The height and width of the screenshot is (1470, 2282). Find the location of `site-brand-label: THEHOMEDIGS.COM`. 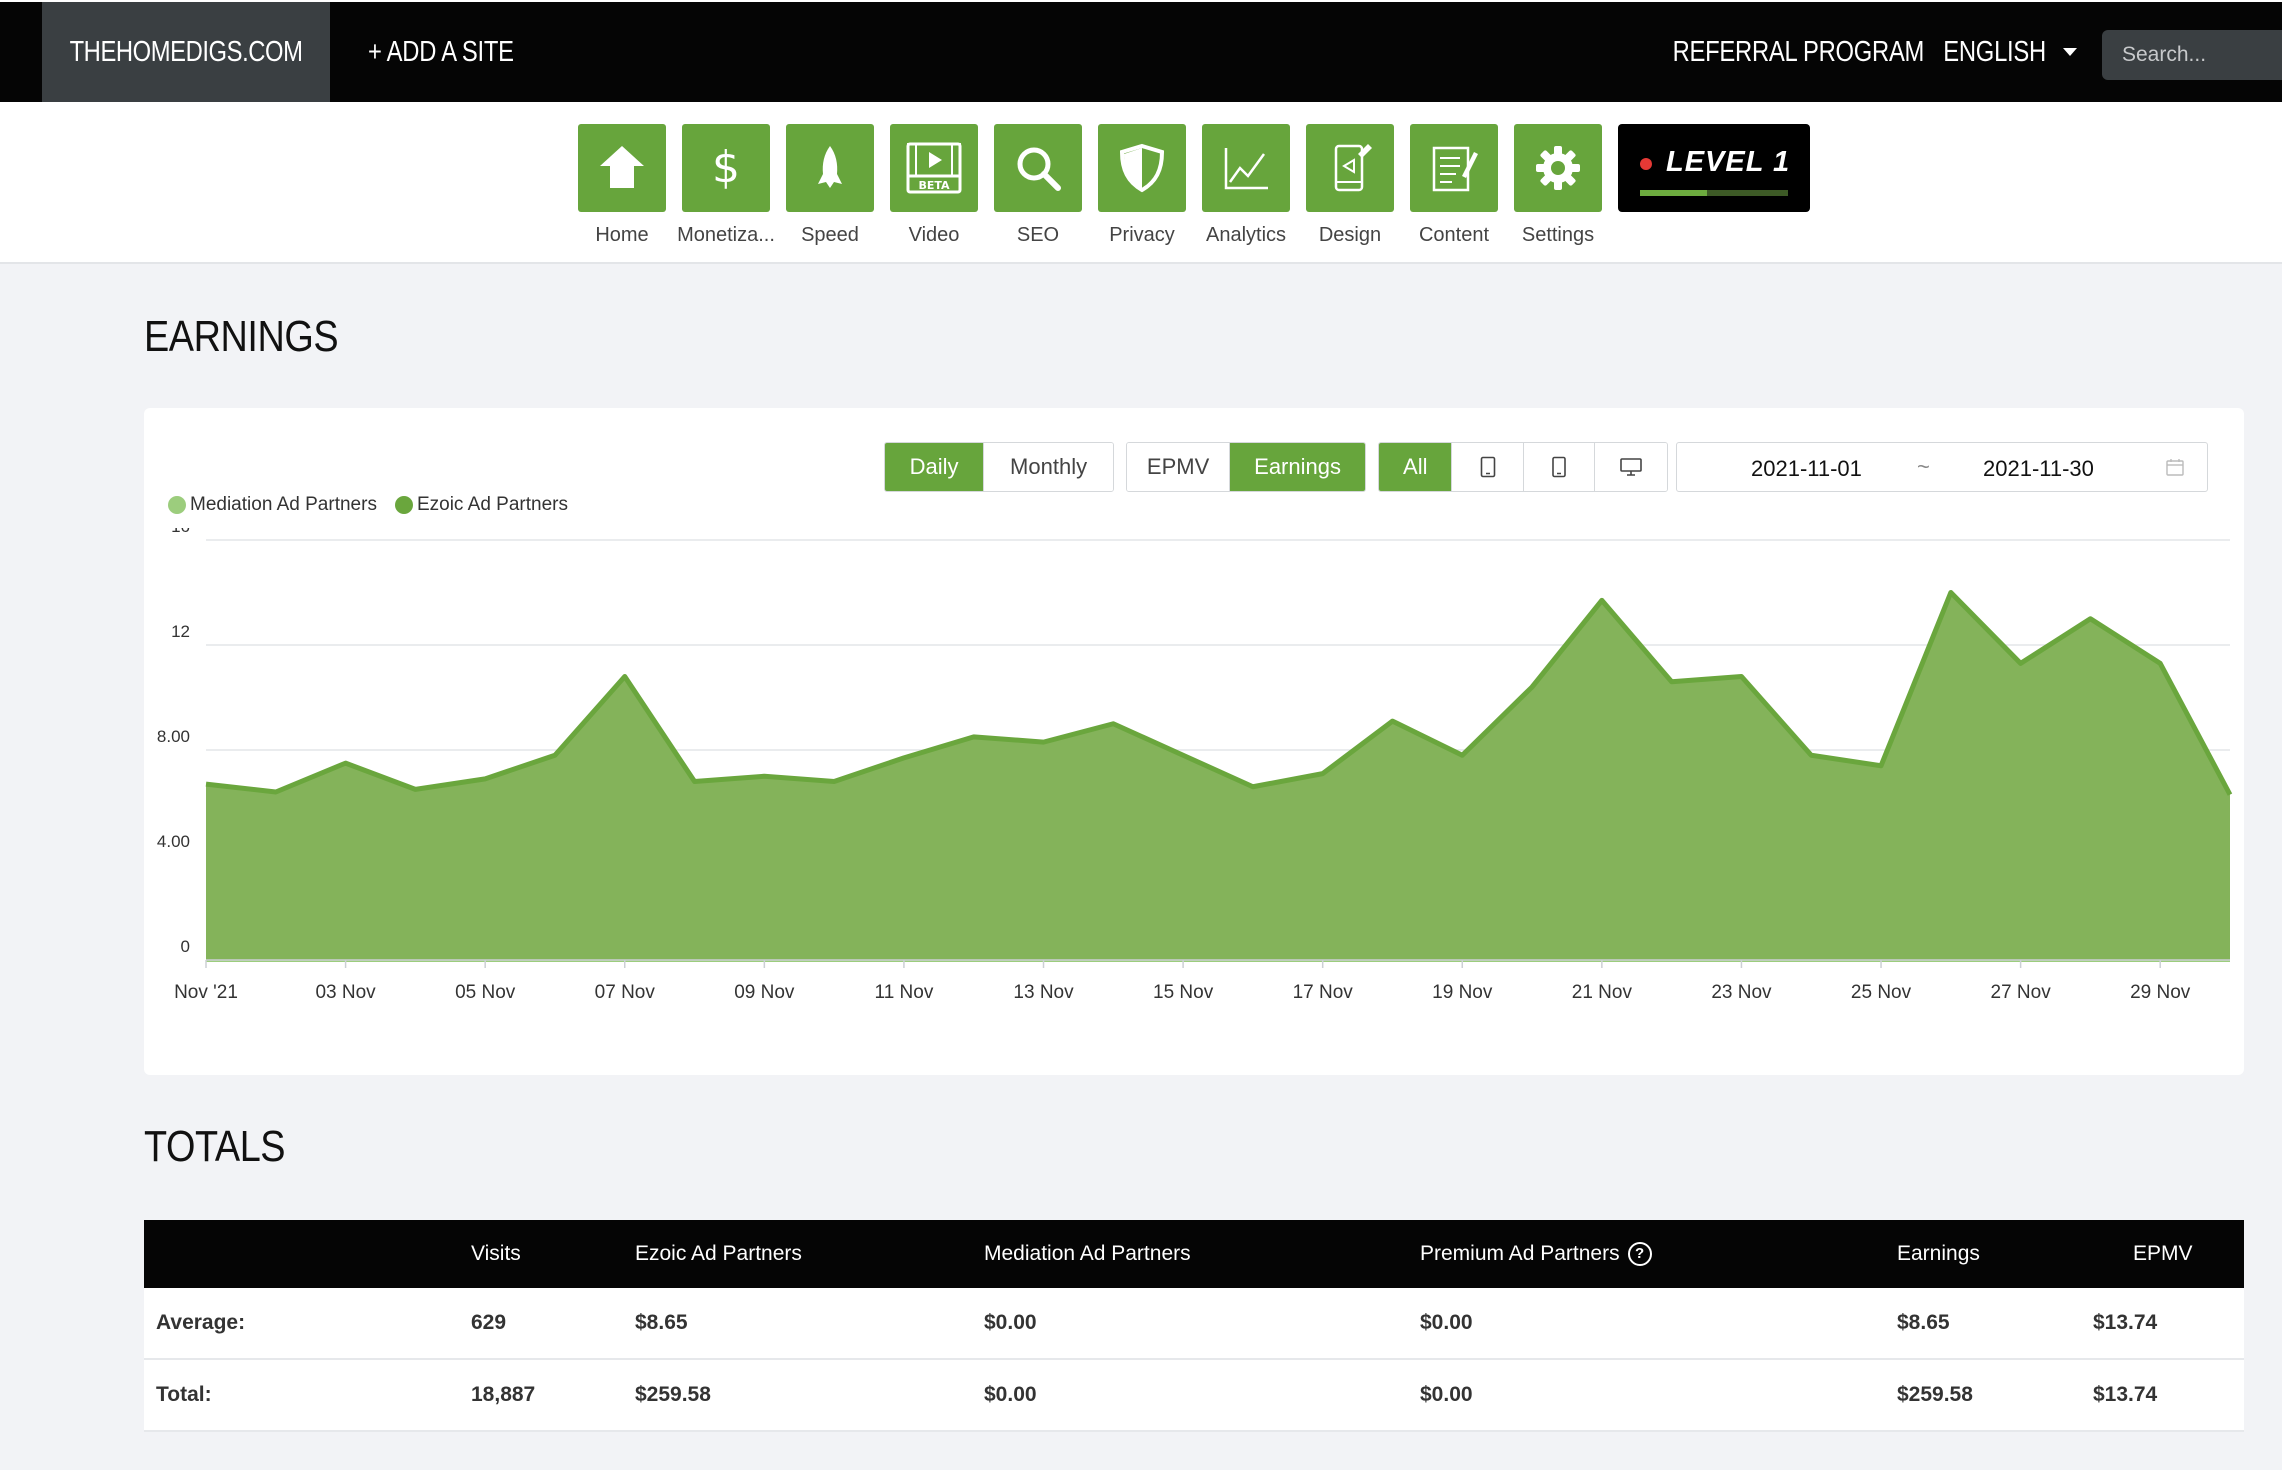

site-brand-label: THEHOMEDIGS.COM is located at coordinates (186, 51).